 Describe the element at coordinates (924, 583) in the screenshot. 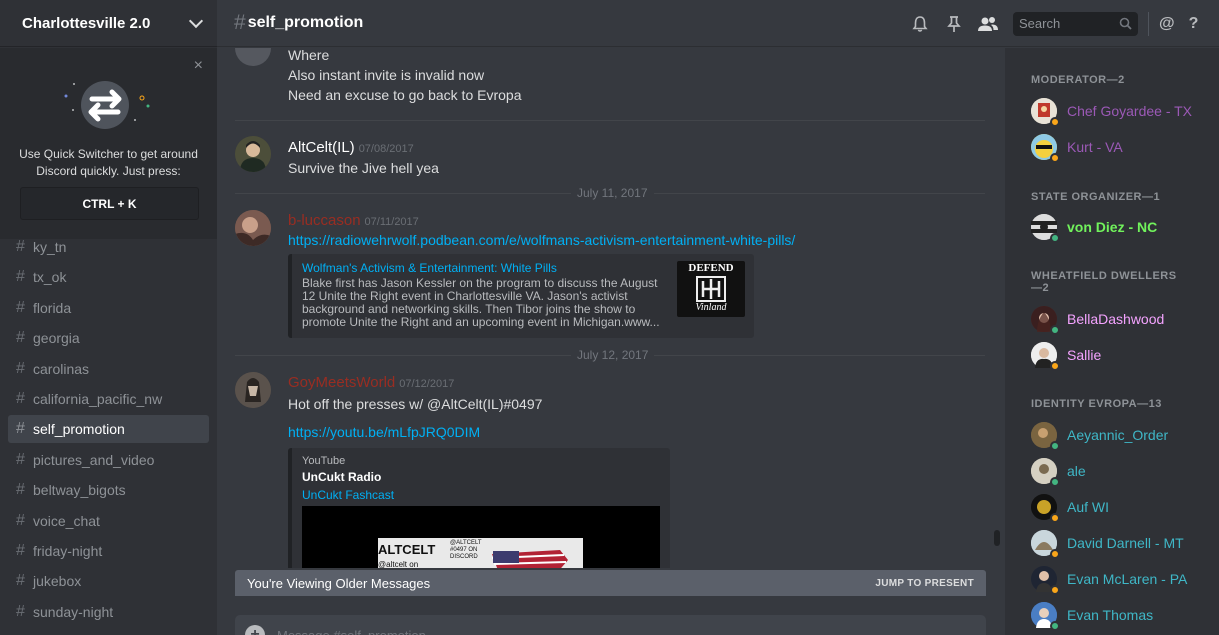

I see `jump-to-present-button: JUMP TO PRESENT` at that location.